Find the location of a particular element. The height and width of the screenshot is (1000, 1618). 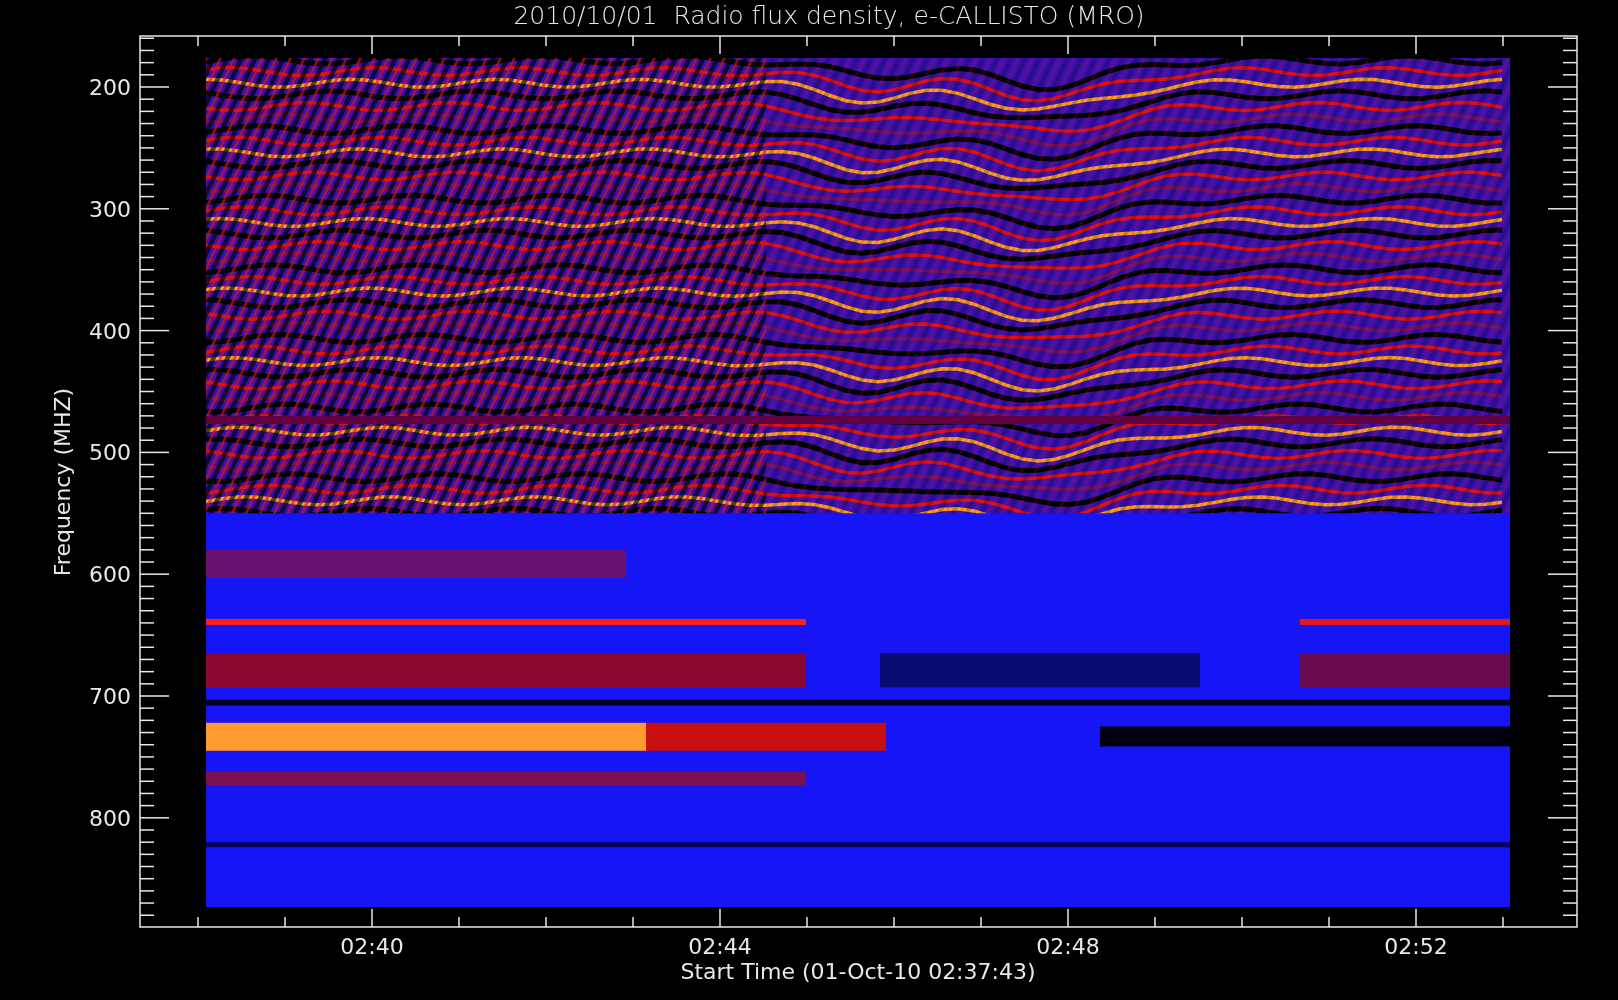

axis-tick-label: 500 is located at coordinates (110, 453).